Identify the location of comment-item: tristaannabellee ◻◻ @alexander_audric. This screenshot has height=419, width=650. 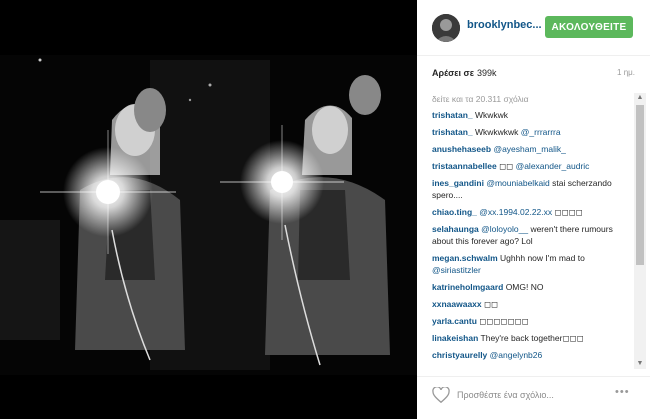
(532, 166).